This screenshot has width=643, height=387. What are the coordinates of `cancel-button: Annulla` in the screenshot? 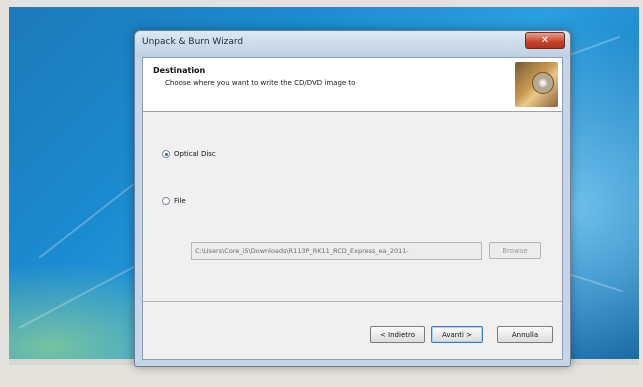 It's located at (525, 334).